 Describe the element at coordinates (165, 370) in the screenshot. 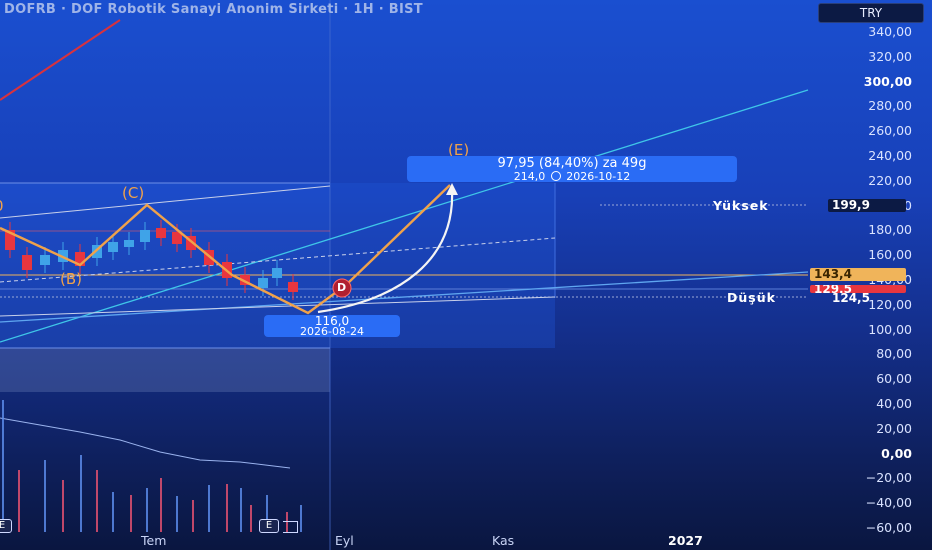

I see `history-zone-lower` at that location.